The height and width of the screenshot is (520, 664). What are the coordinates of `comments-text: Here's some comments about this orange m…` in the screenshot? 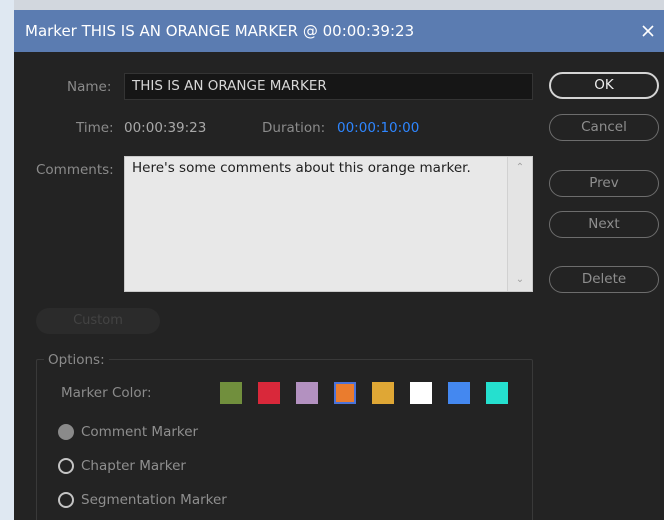 It's located at (301, 168).